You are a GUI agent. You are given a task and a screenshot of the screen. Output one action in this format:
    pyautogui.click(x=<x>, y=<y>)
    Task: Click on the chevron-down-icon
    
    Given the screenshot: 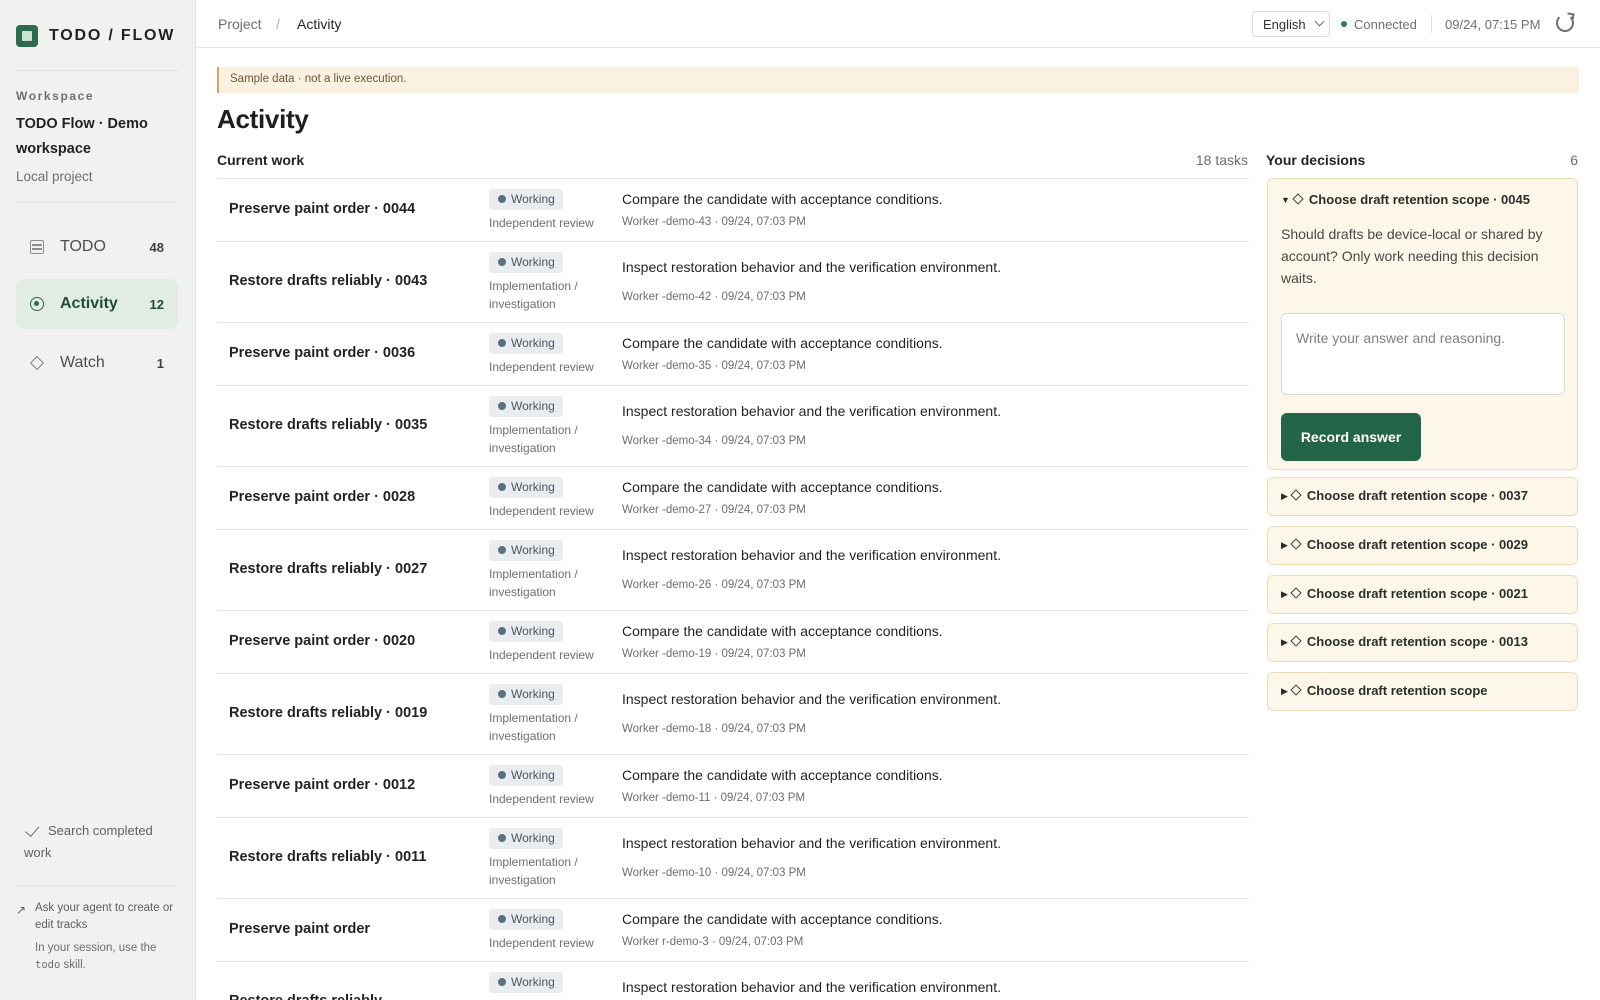 What is the action you would take?
    pyautogui.click(x=1319, y=21)
    